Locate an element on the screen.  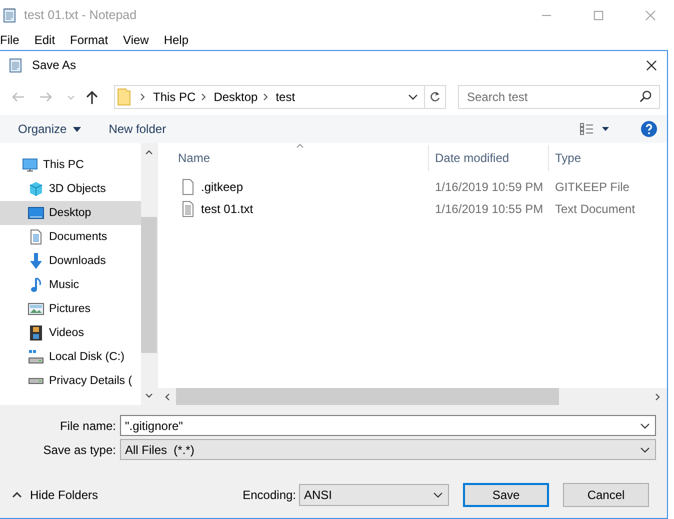
menu-item: Edit is located at coordinates (48, 40).